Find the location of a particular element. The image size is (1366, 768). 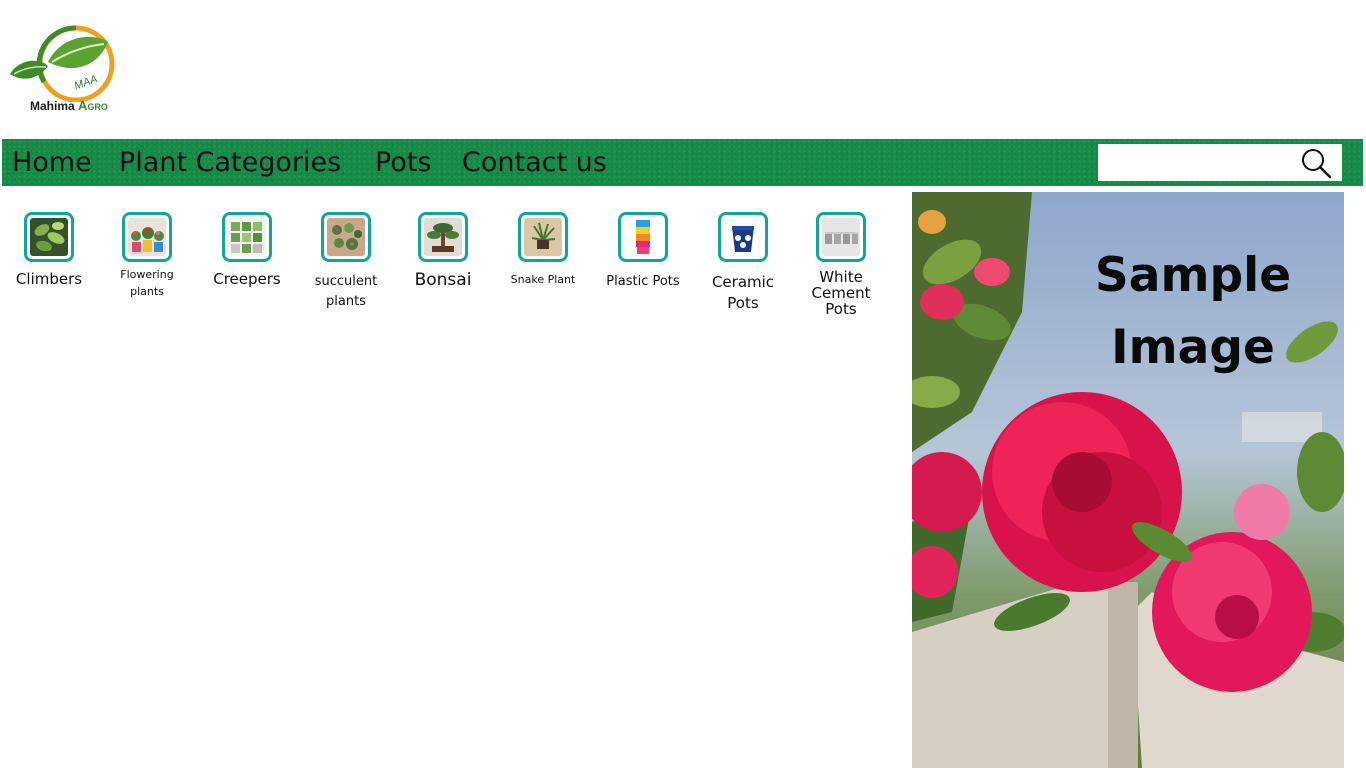

category-ceramic-pots: Ceramic Pots is located at coordinates (743, 263).